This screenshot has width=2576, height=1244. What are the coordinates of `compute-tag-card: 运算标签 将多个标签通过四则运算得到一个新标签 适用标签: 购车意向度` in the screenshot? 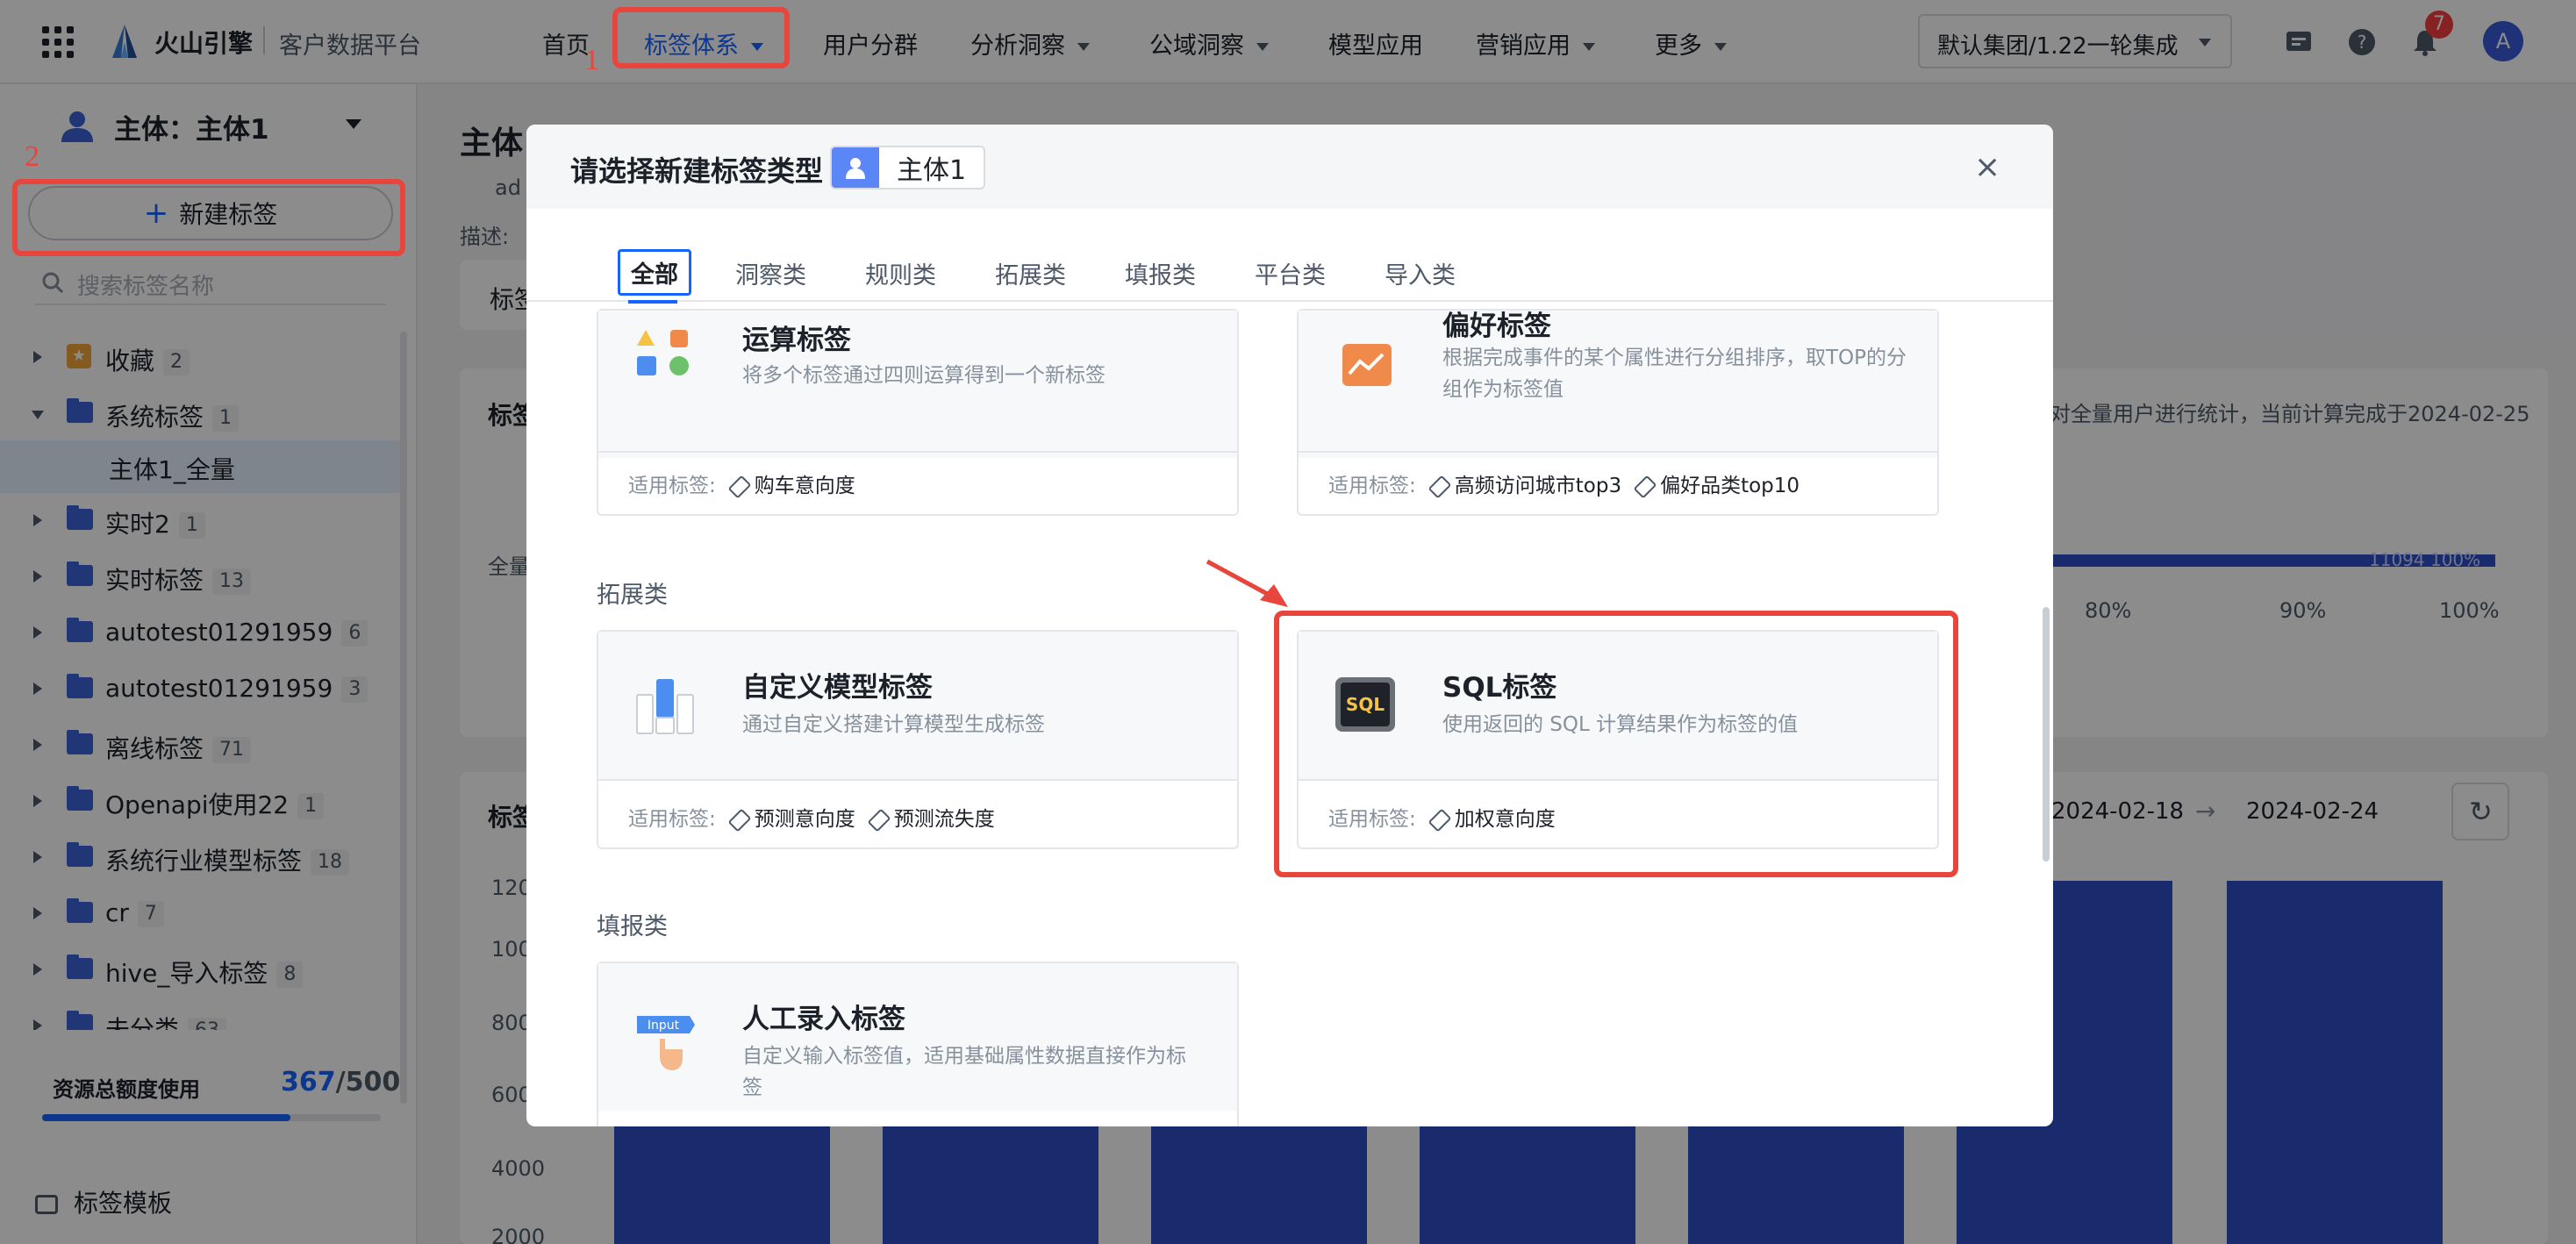 It's located at (918, 412).